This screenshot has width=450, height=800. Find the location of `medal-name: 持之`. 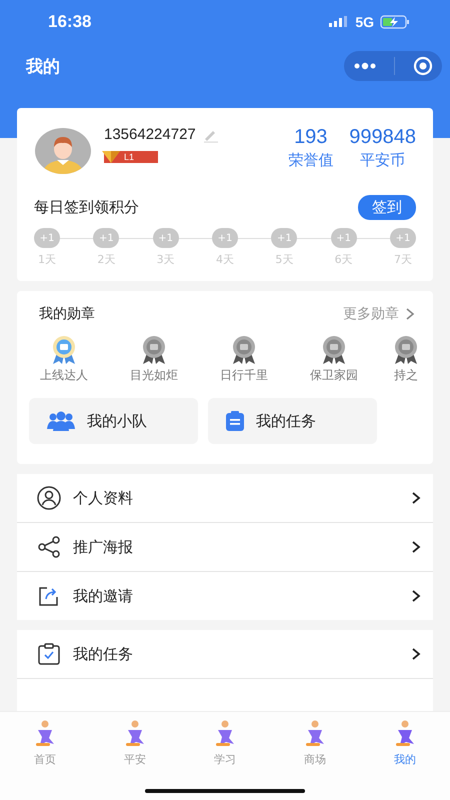

medal-name: 持之 is located at coordinates (406, 375).